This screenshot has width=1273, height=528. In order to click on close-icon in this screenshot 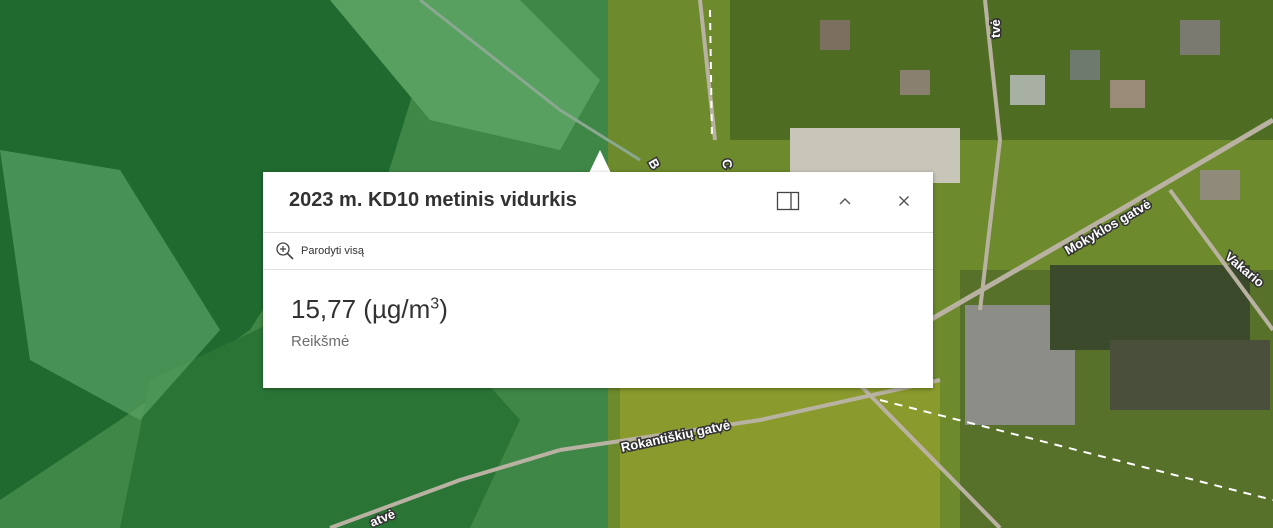, I will do `click(904, 201)`.